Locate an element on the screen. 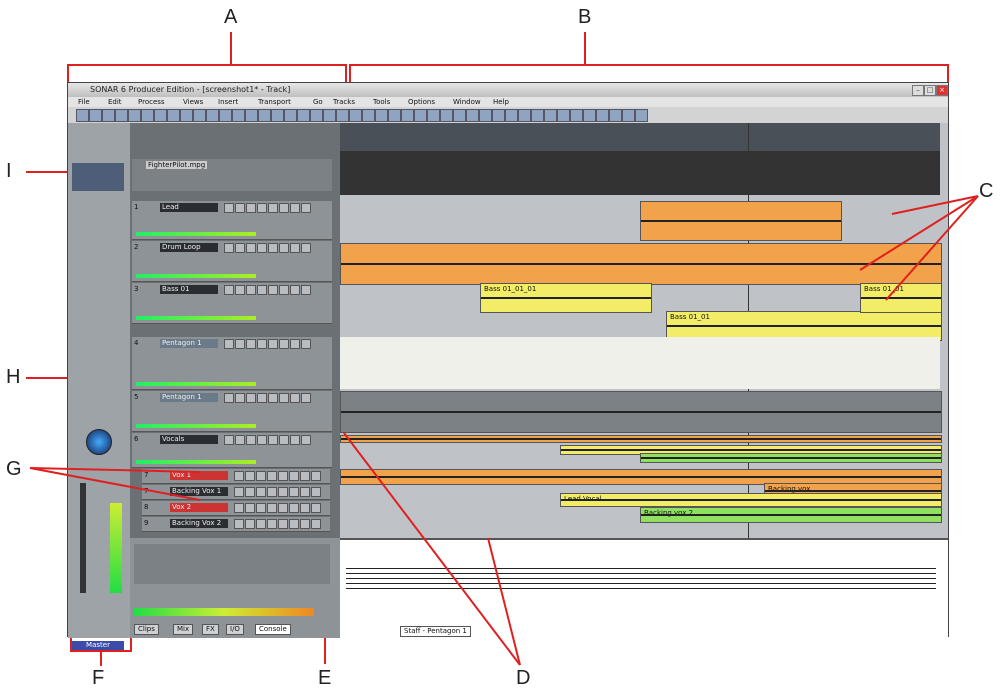  menu-go: Go is located at coordinates (318, 102).